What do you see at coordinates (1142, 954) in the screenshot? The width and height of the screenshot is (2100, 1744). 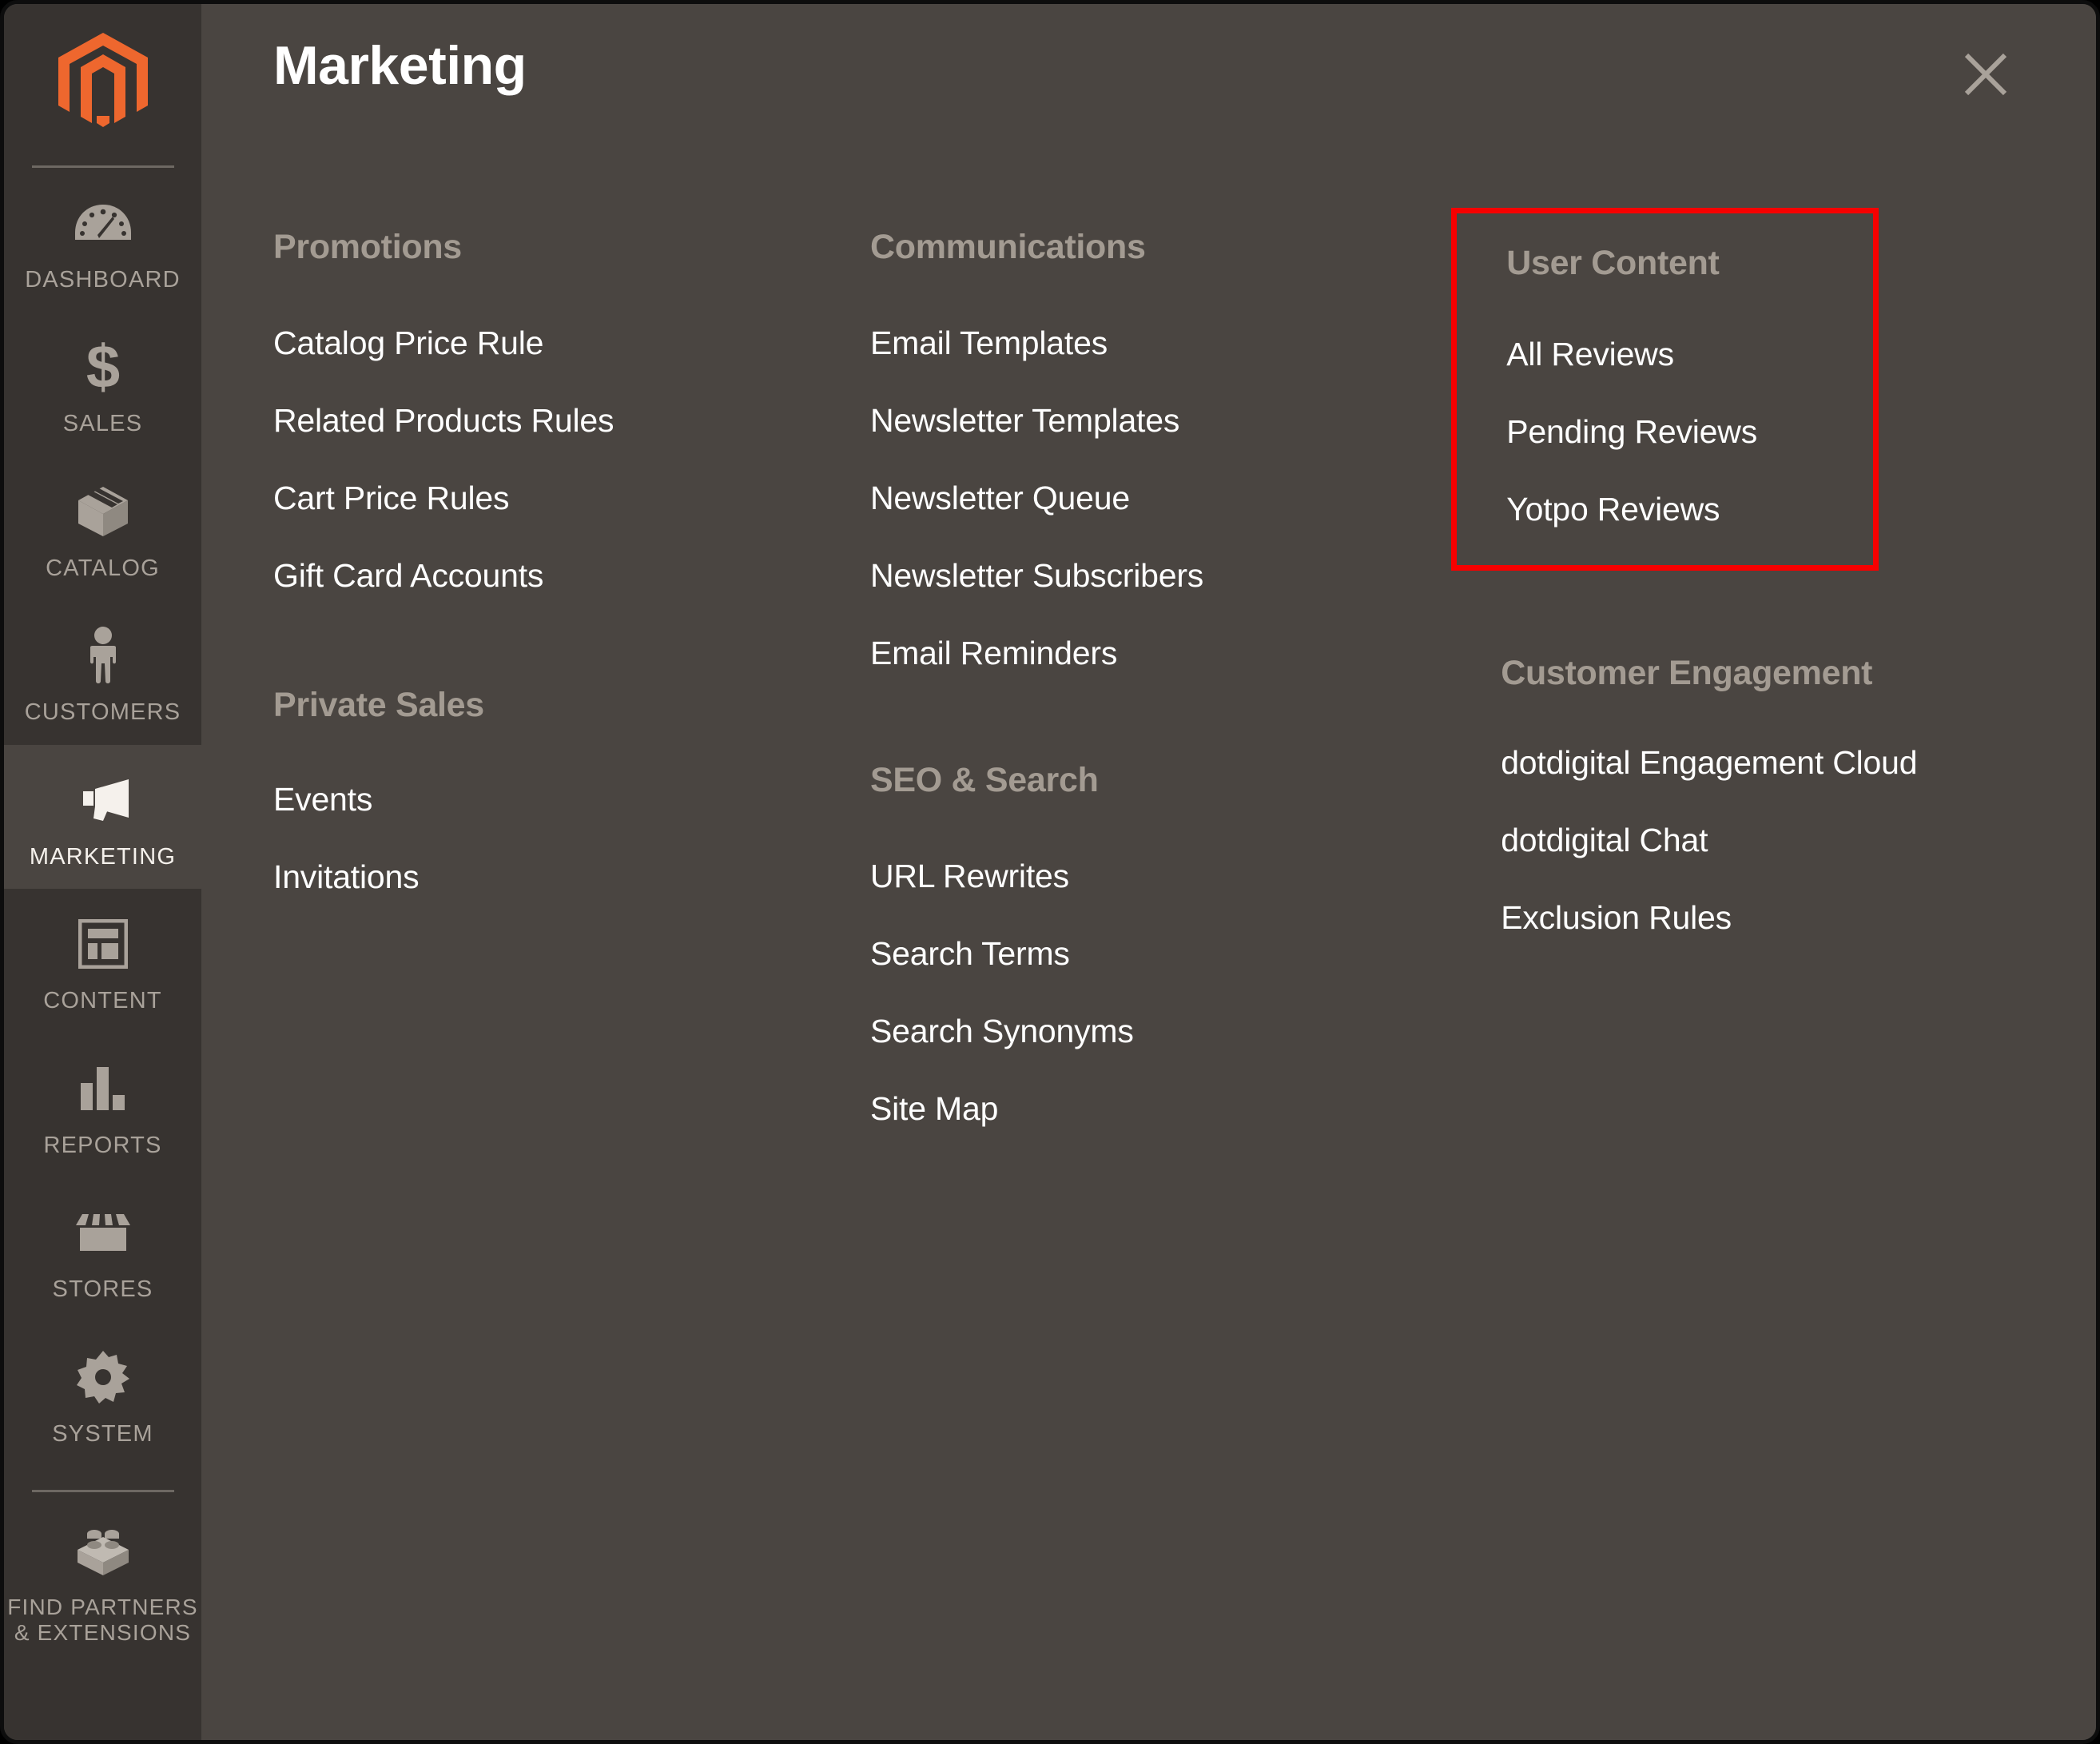 I see `menu-item-search-terms: Search Terms` at bounding box center [1142, 954].